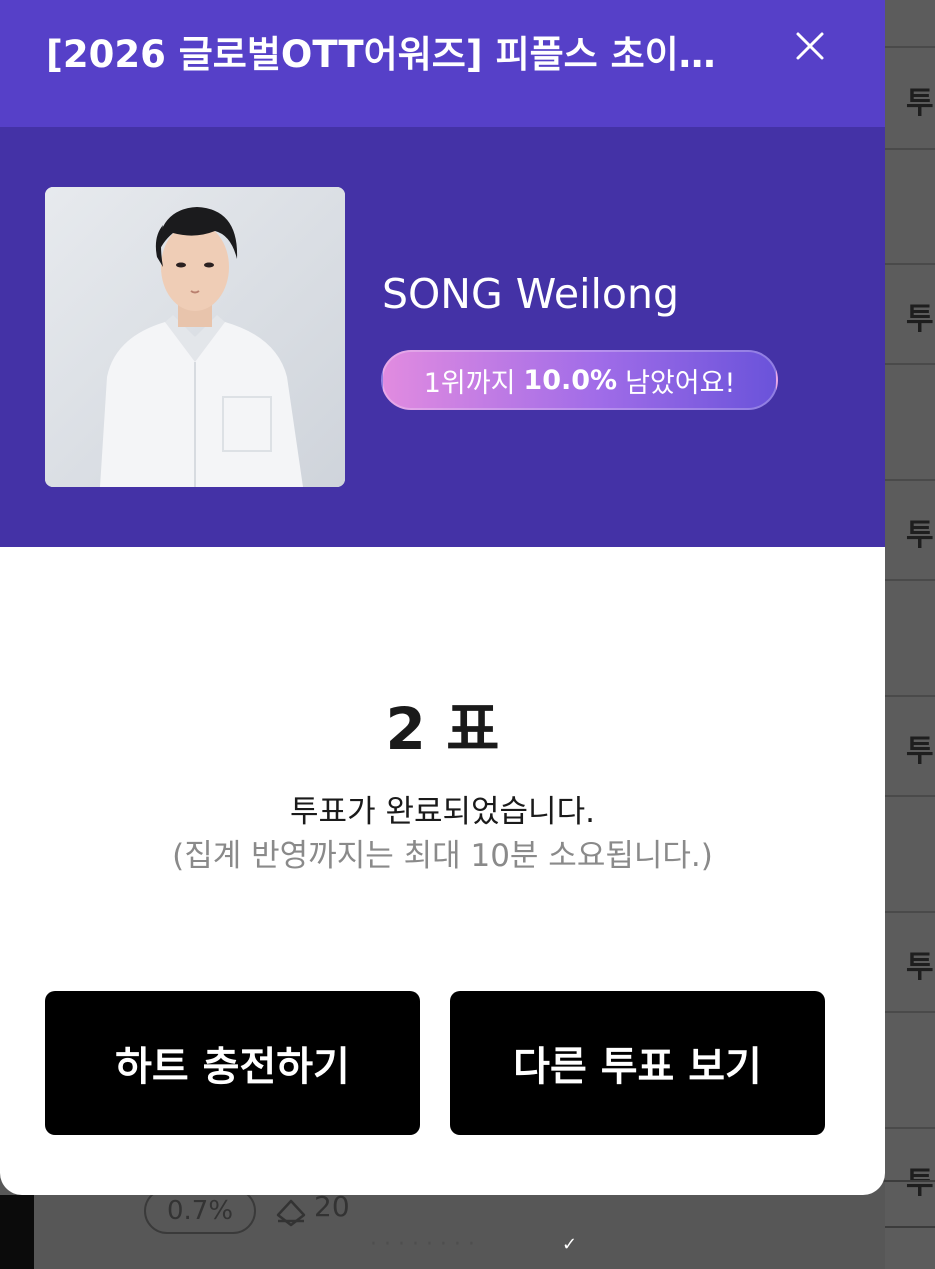  What do you see at coordinates (195, 337) in the screenshot?
I see `candidate-photo` at bounding box center [195, 337].